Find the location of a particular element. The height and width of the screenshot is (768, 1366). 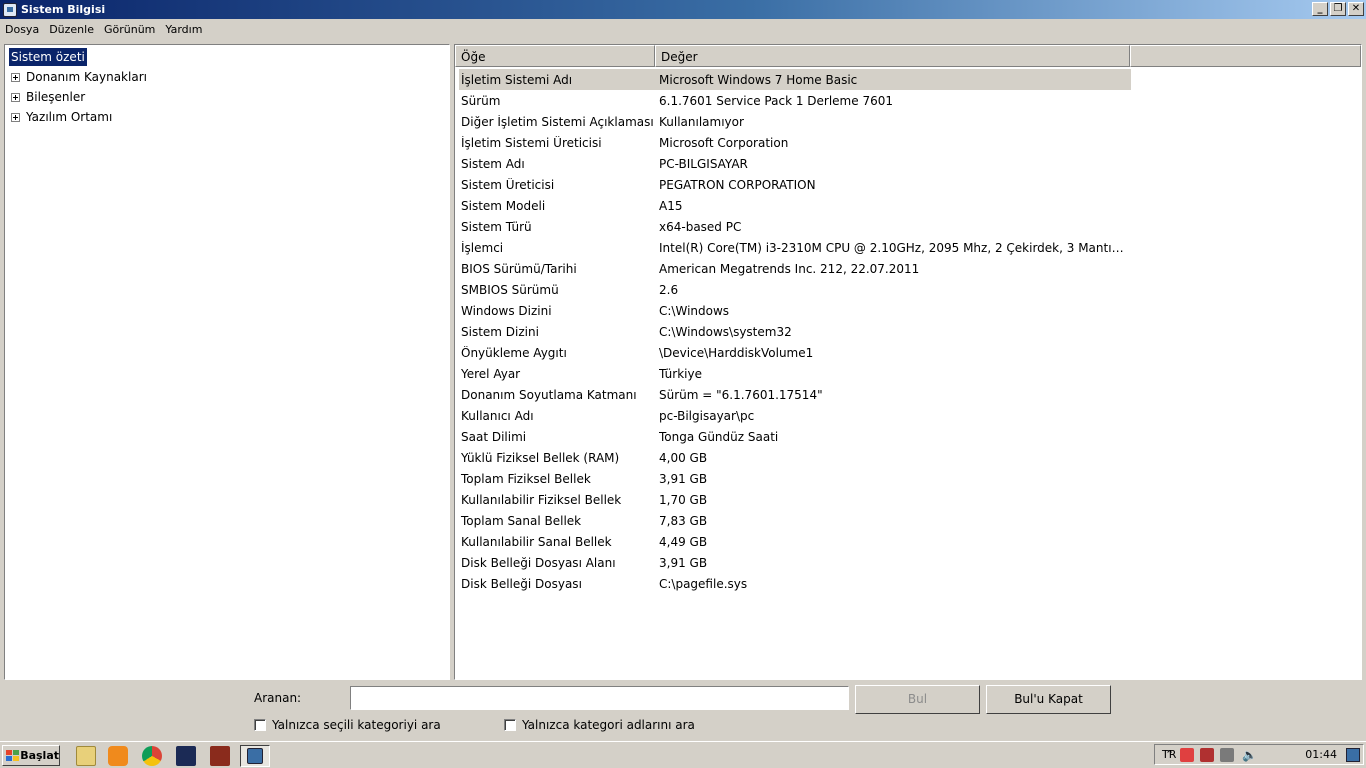

list-row: Sistem Adı PC-BILGISAYAR is located at coordinates (795, 163).